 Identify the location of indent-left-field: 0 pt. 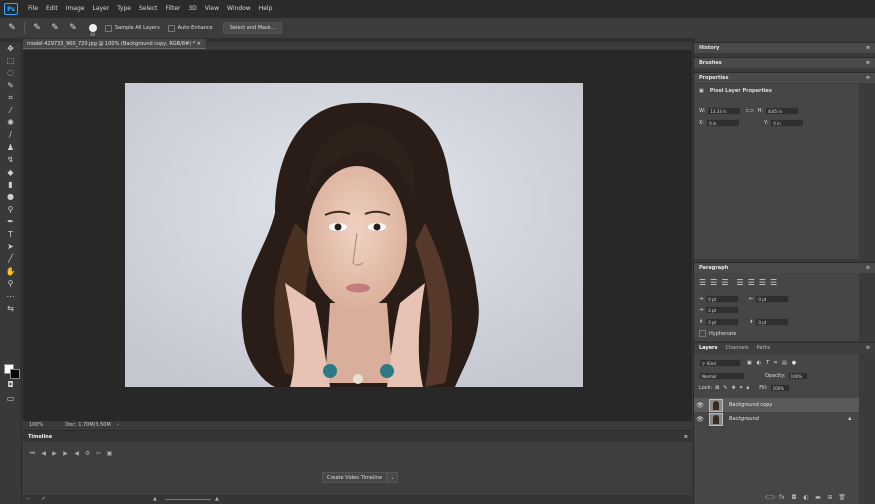
(722, 299).